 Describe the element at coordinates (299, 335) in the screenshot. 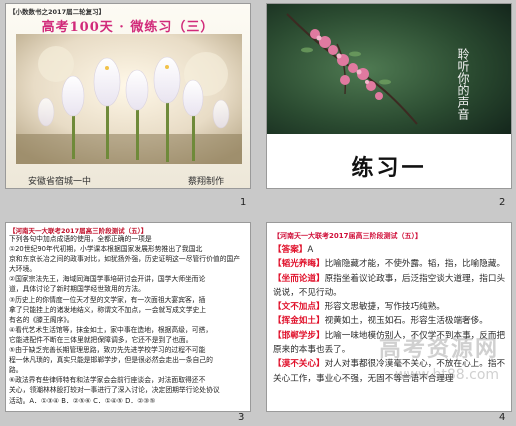

I see `idiom-key: 【邯郸学步】` at that location.